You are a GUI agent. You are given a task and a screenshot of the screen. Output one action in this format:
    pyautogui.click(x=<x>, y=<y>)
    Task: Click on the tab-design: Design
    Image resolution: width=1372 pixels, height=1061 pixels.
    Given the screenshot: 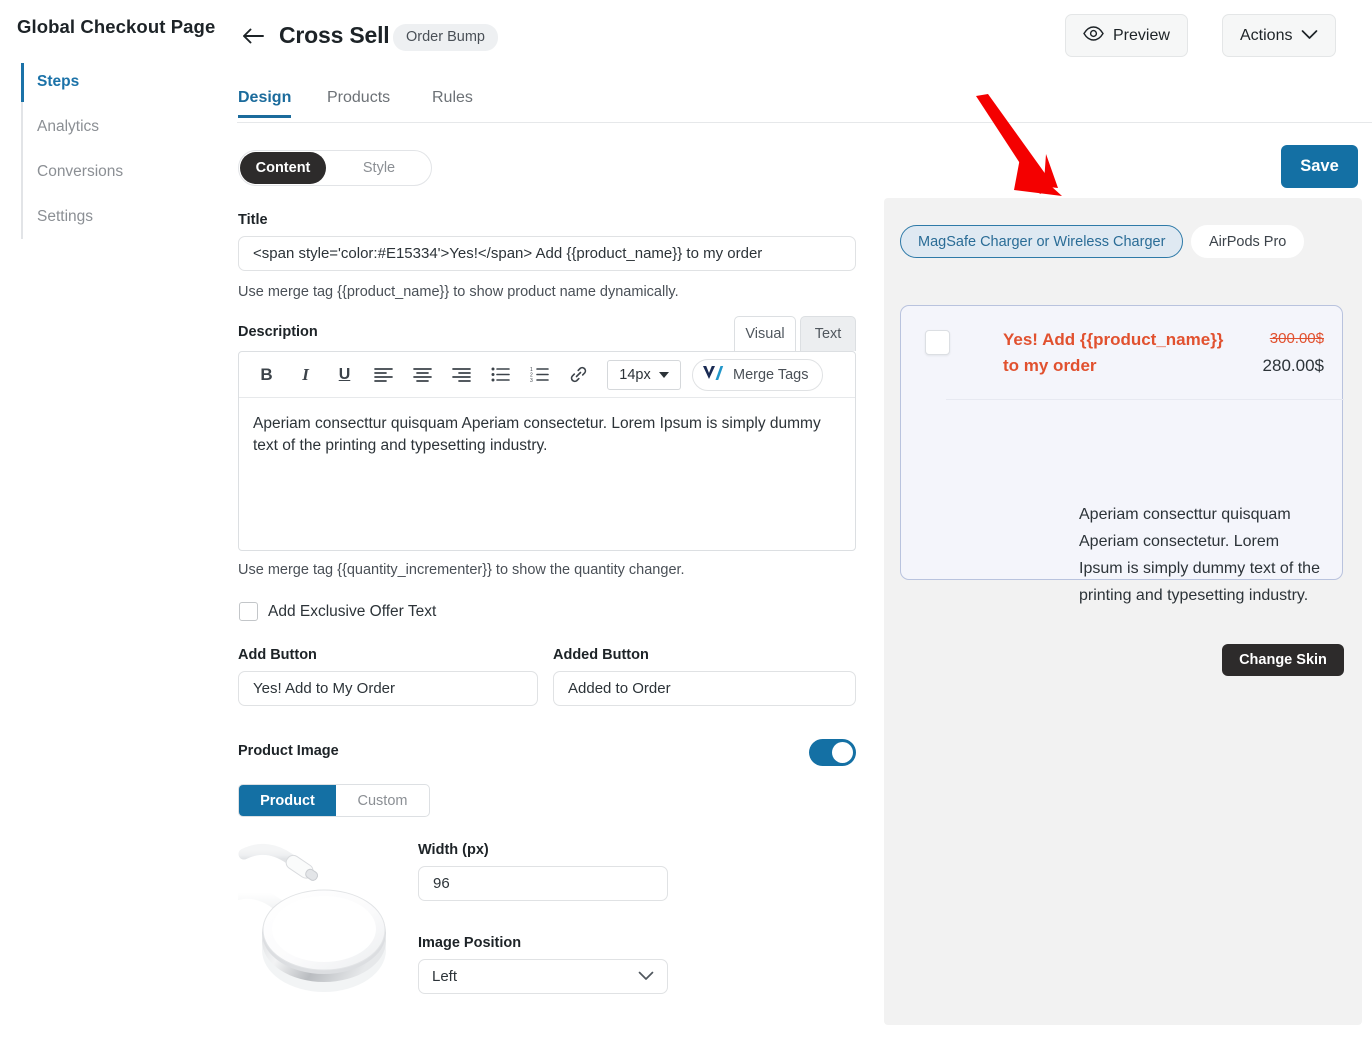 What is the action you would take?
    pyautogui.click(x=265, y=103)
    